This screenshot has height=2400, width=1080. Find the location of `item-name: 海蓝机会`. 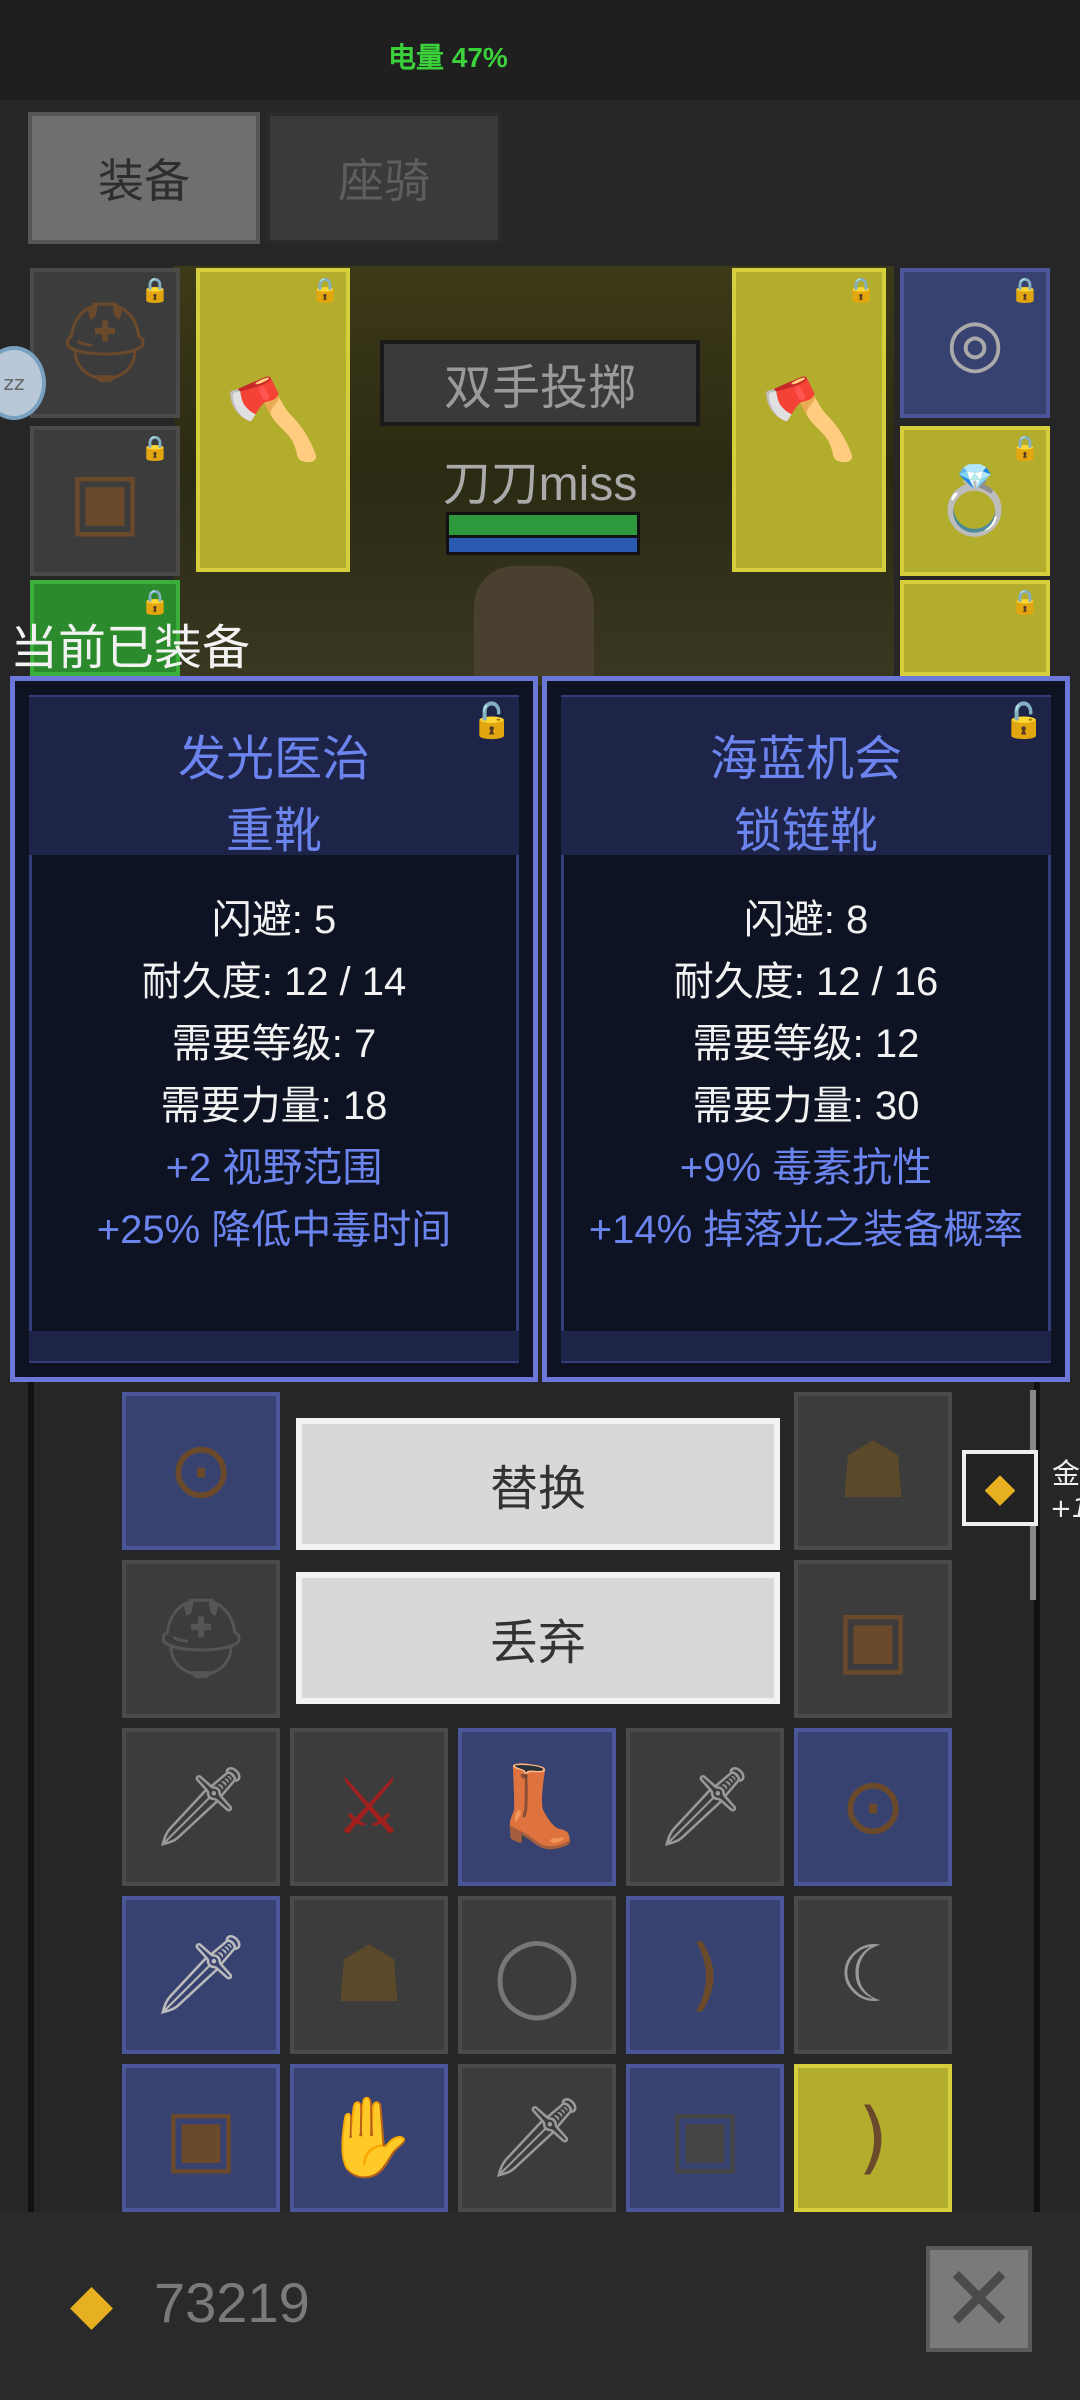

item-name: 海蓝机会 is located at coordinates (805, 759).